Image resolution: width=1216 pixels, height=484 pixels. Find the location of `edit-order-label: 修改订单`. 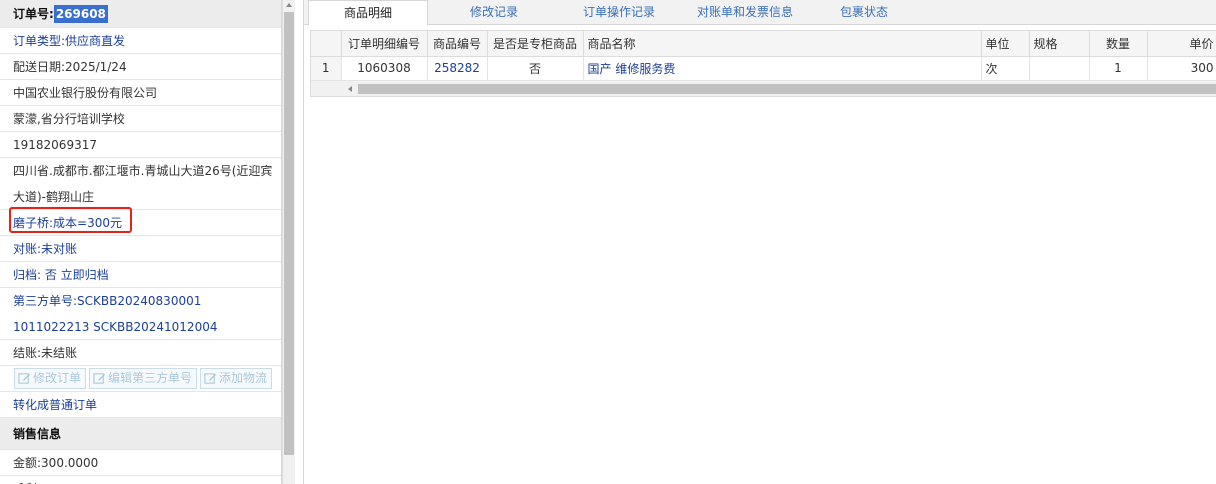

edit-order-label: 修改订单 is located at coordinates (57, 378).